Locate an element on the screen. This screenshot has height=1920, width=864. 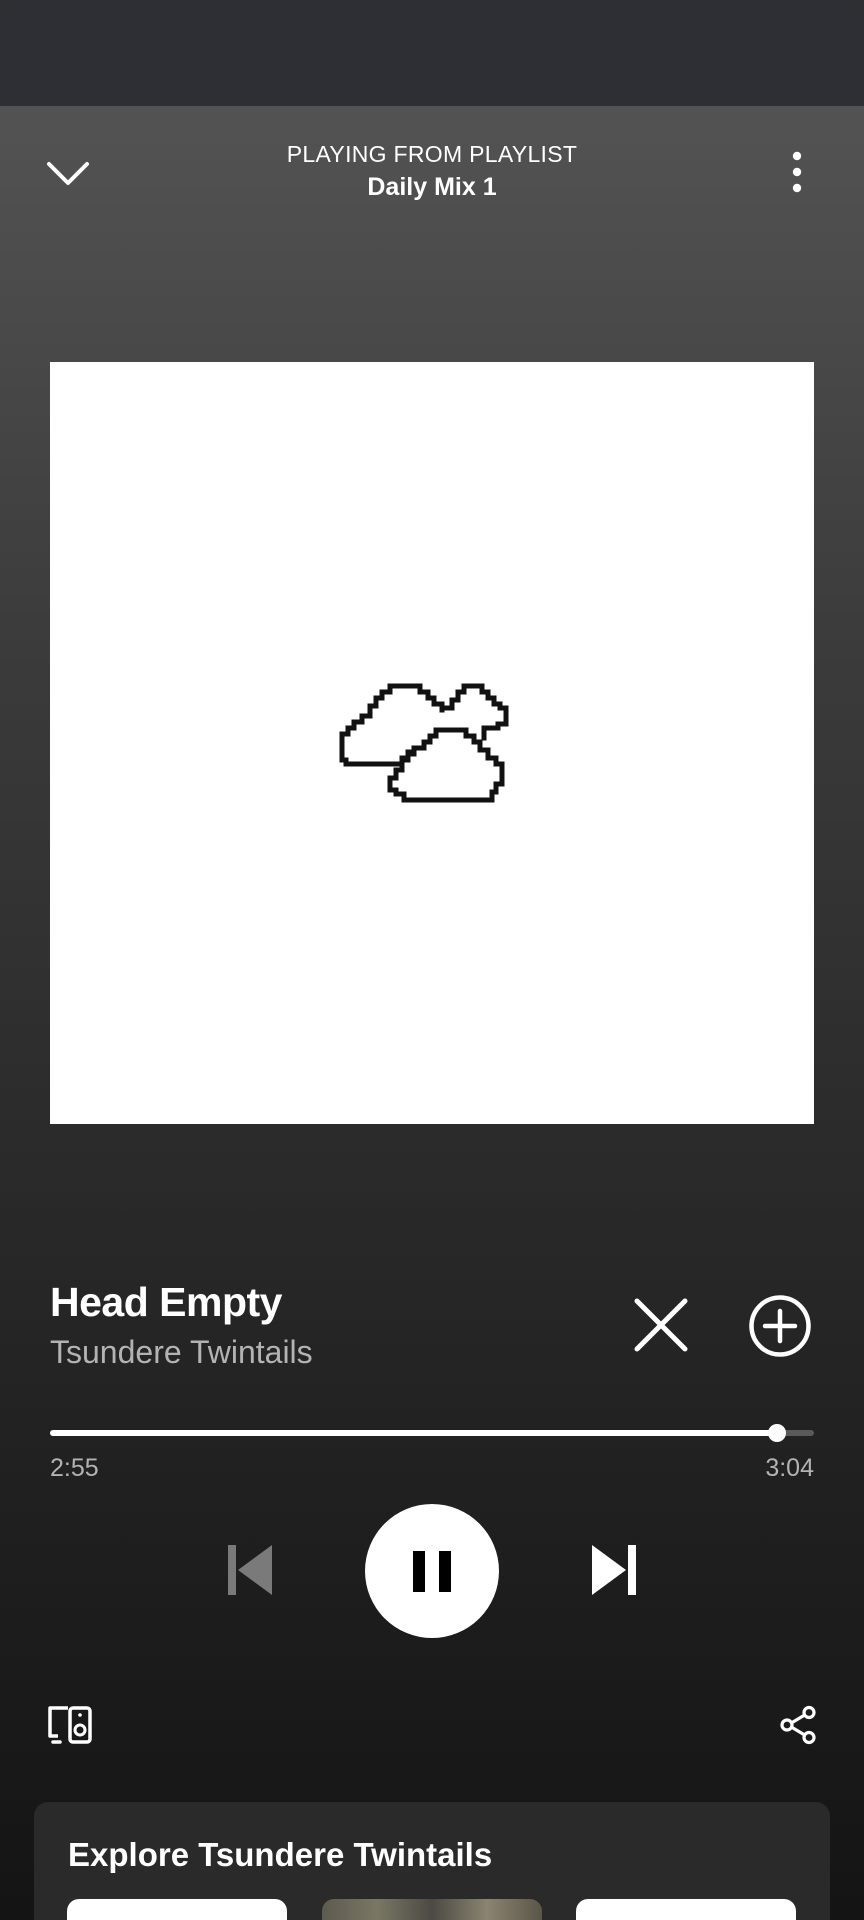
more-options-button is located at coordinates (797, 172).